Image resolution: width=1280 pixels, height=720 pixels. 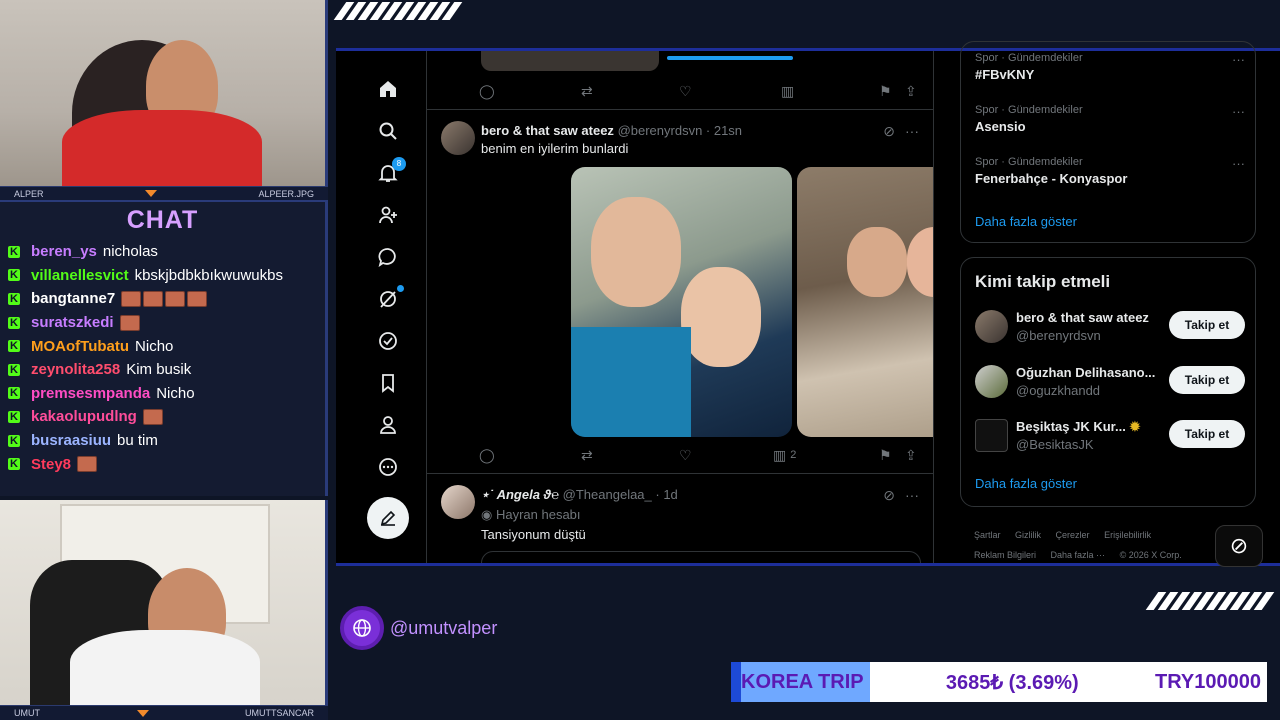 I want to click on chat-username: zeynolita258, so click(x=75, y=369).